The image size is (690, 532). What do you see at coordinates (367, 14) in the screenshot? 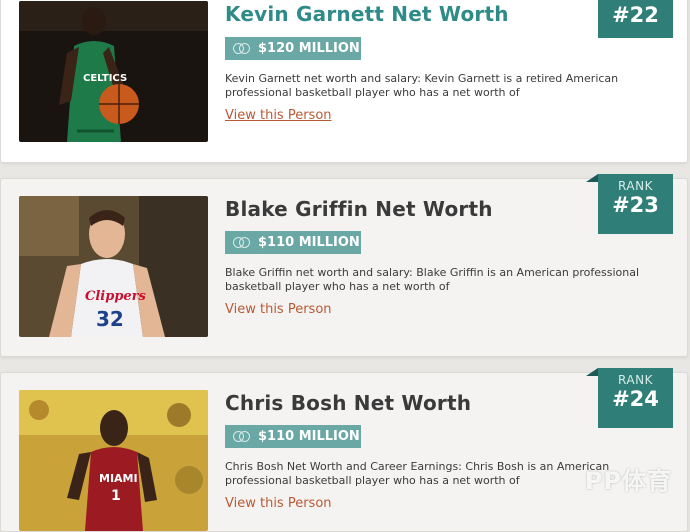
I see `person-name: Kevin Garnett Net Worth` at bounding box center [367, 14].